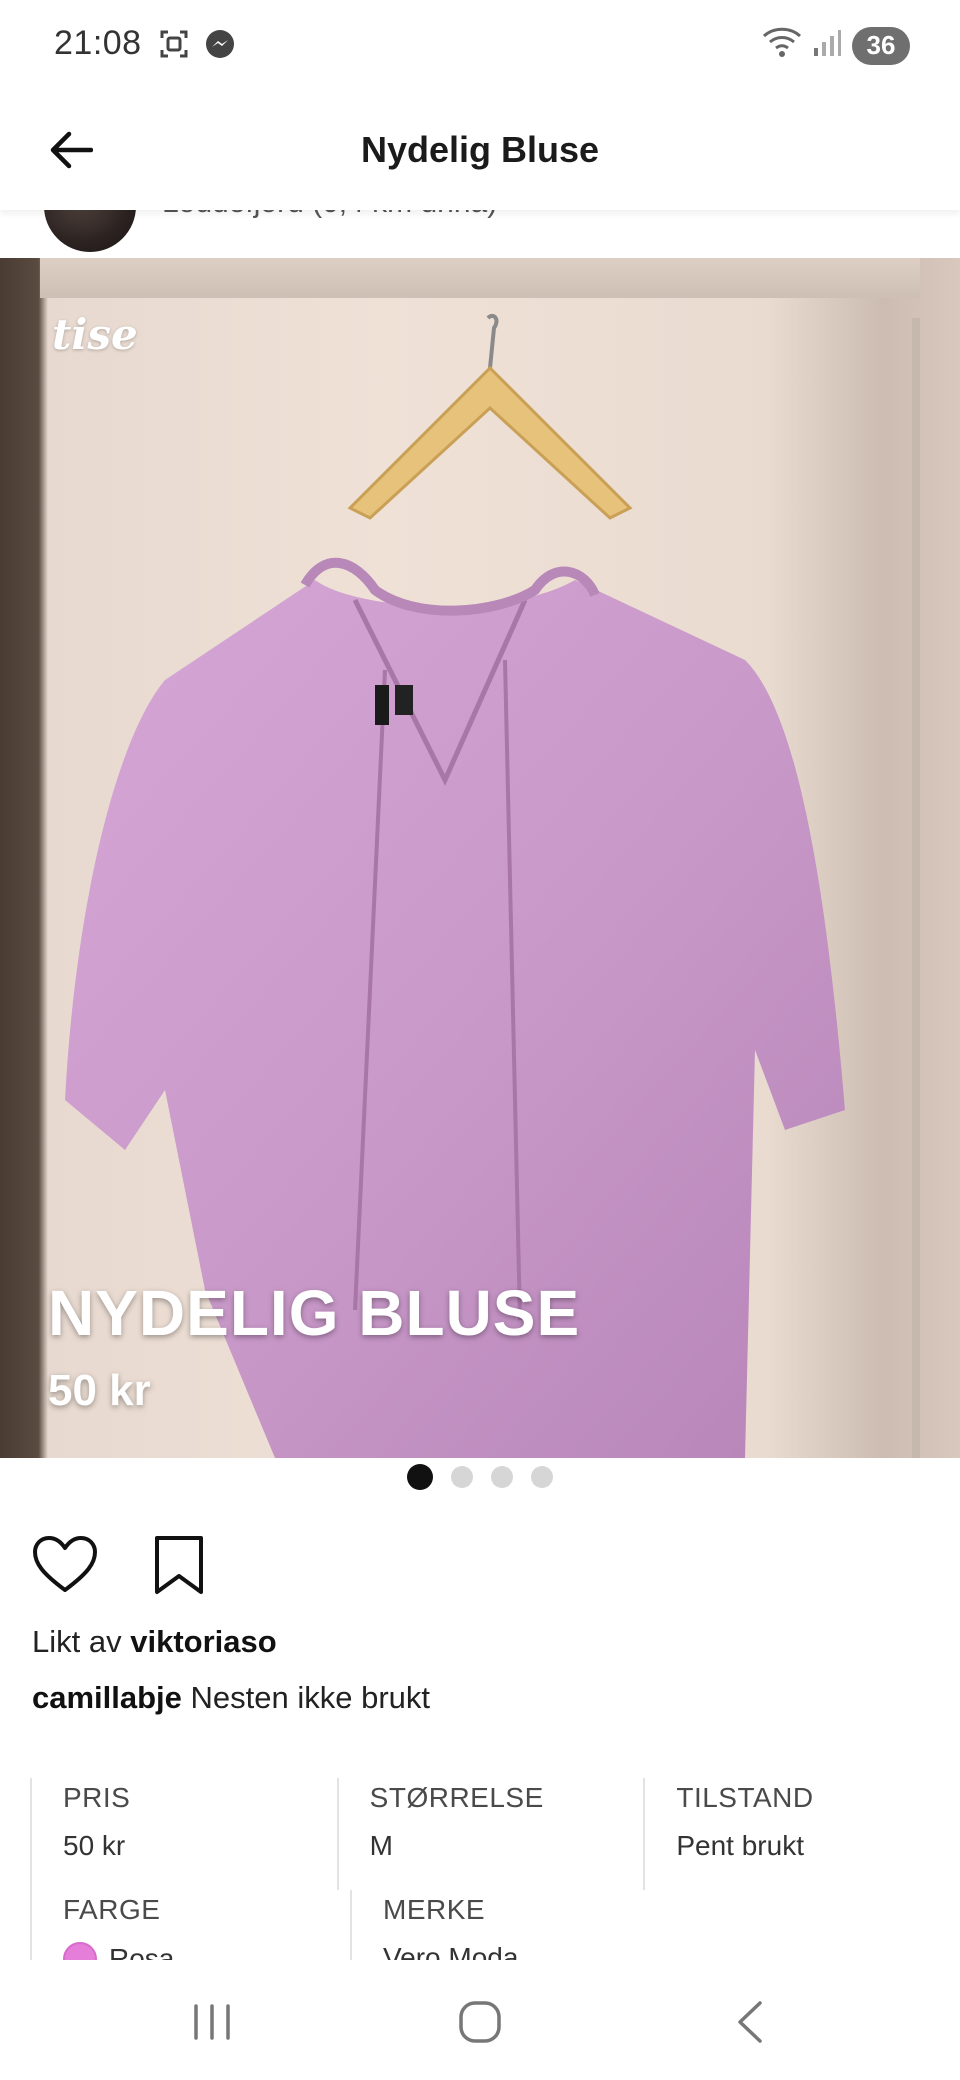 This screenshot has height=2080, width=960. I want to click on detail-size: STØRRELSE M, so click(490, 1834).